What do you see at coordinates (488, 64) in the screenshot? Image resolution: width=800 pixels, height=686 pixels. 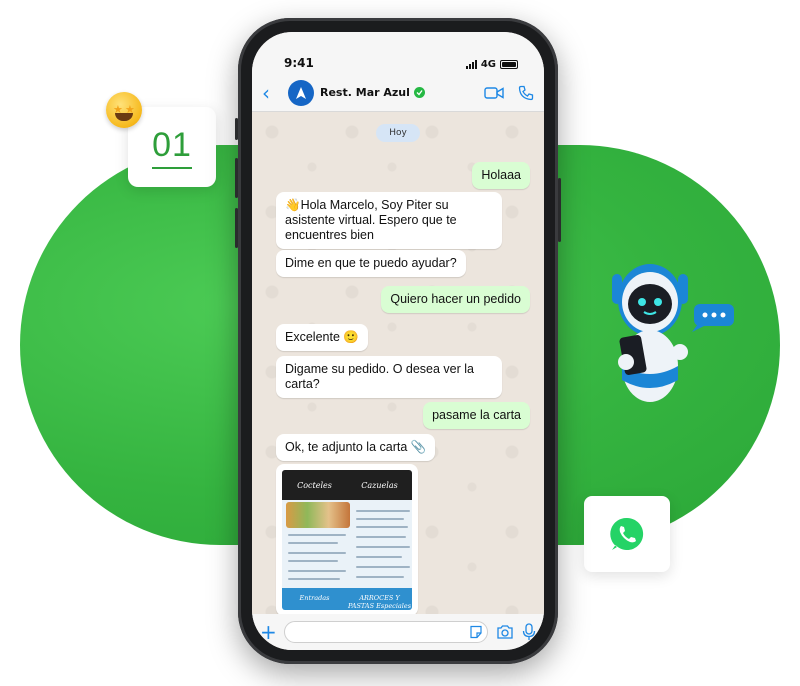 I see `network-label: 4G` at bounding box center [488, 64].